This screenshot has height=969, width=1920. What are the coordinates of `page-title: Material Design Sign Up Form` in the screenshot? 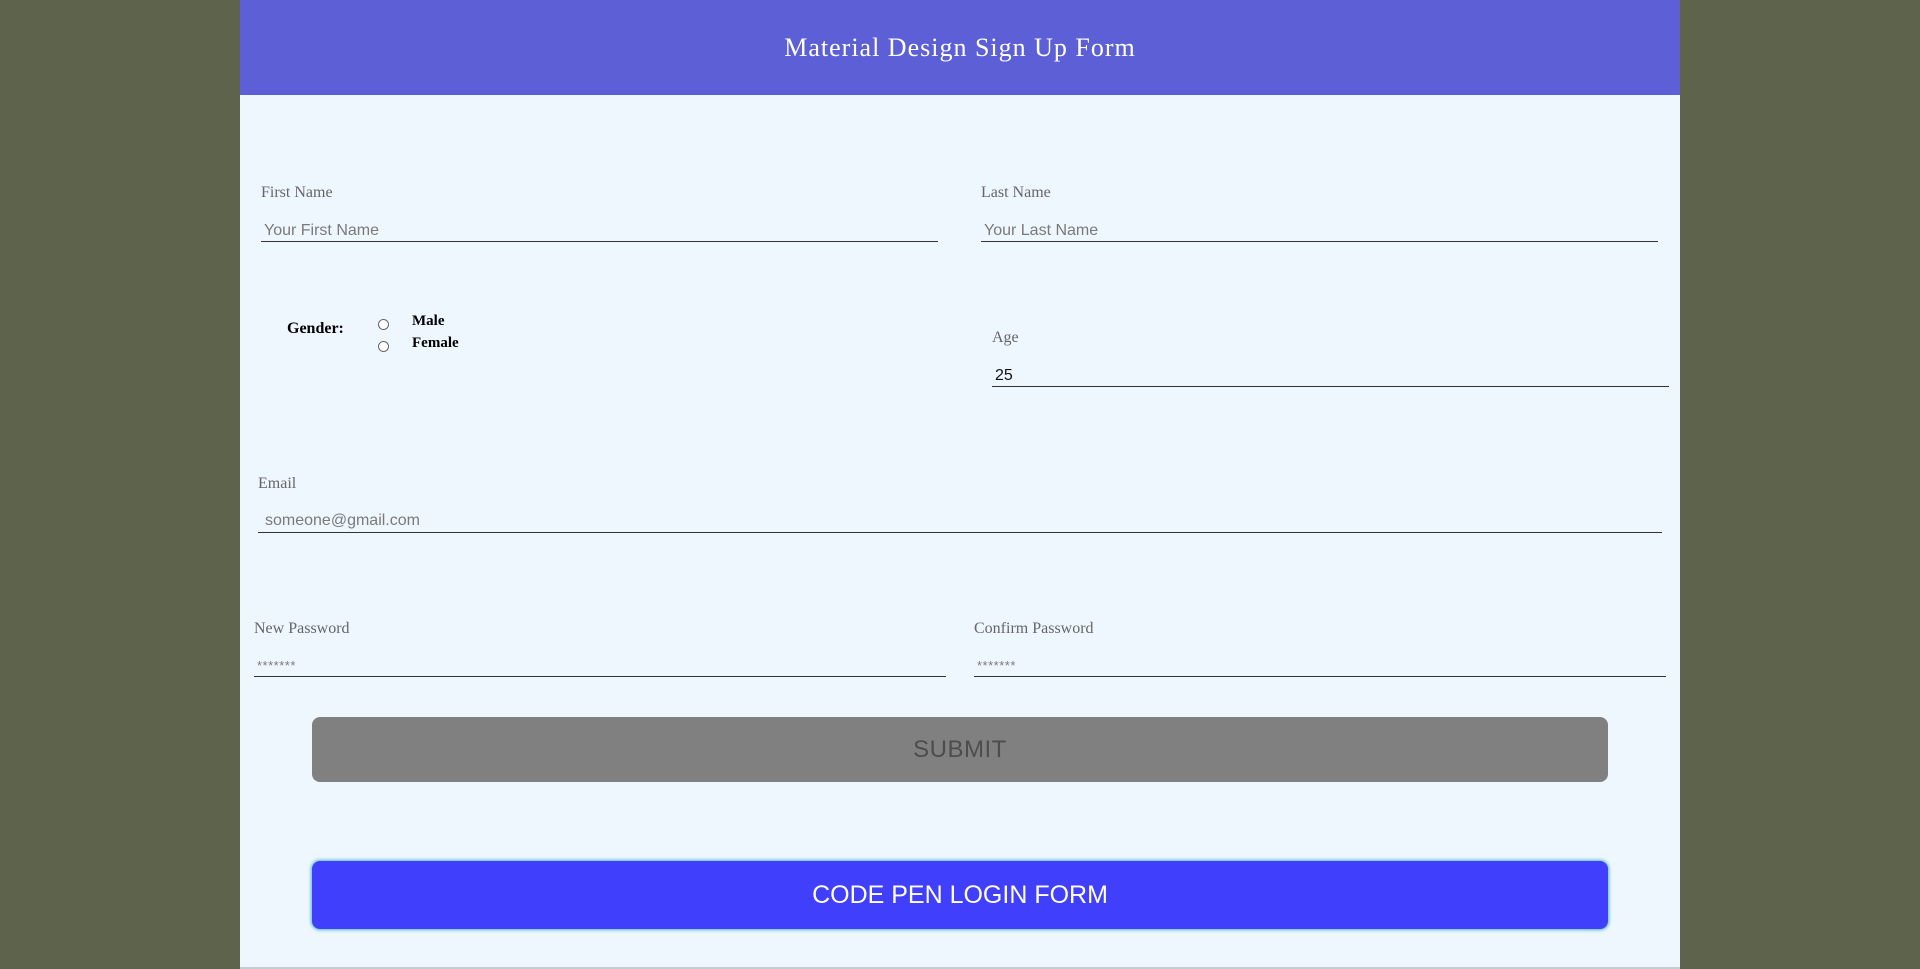 It's located at (960, 47).